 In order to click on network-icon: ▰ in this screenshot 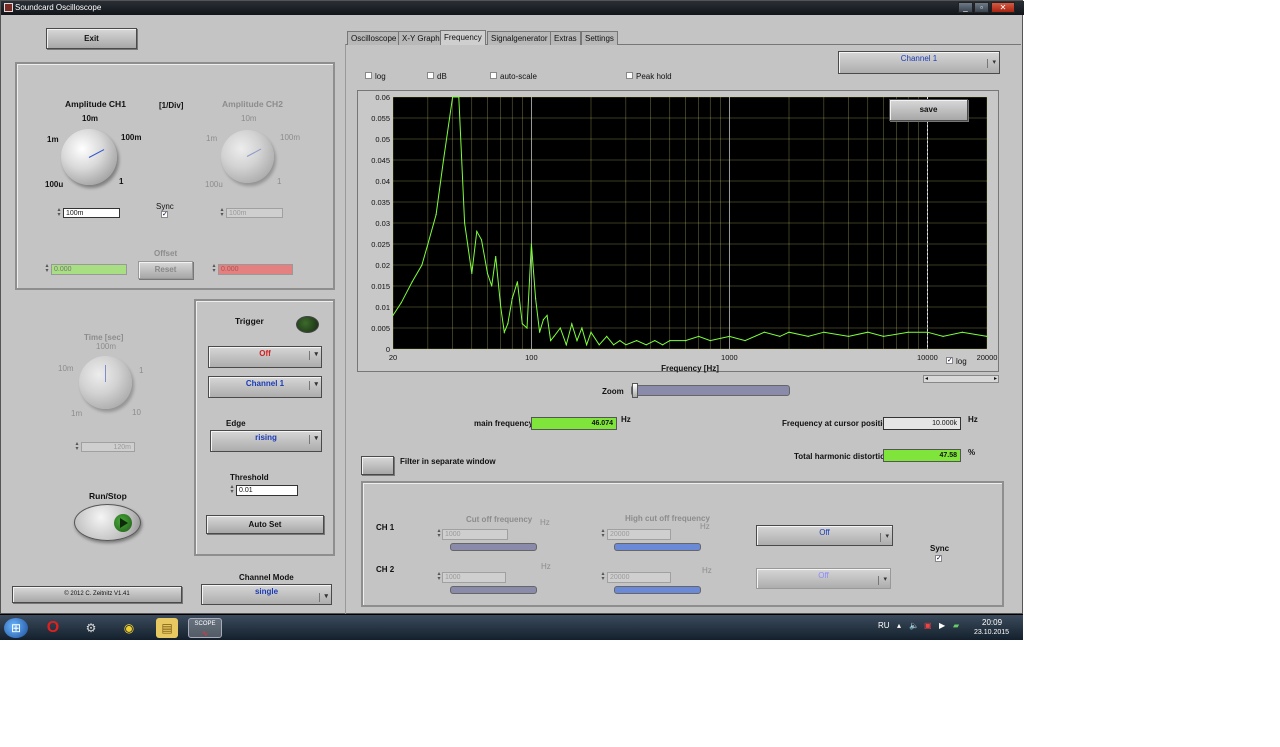, I will do `click(956, 625)`.